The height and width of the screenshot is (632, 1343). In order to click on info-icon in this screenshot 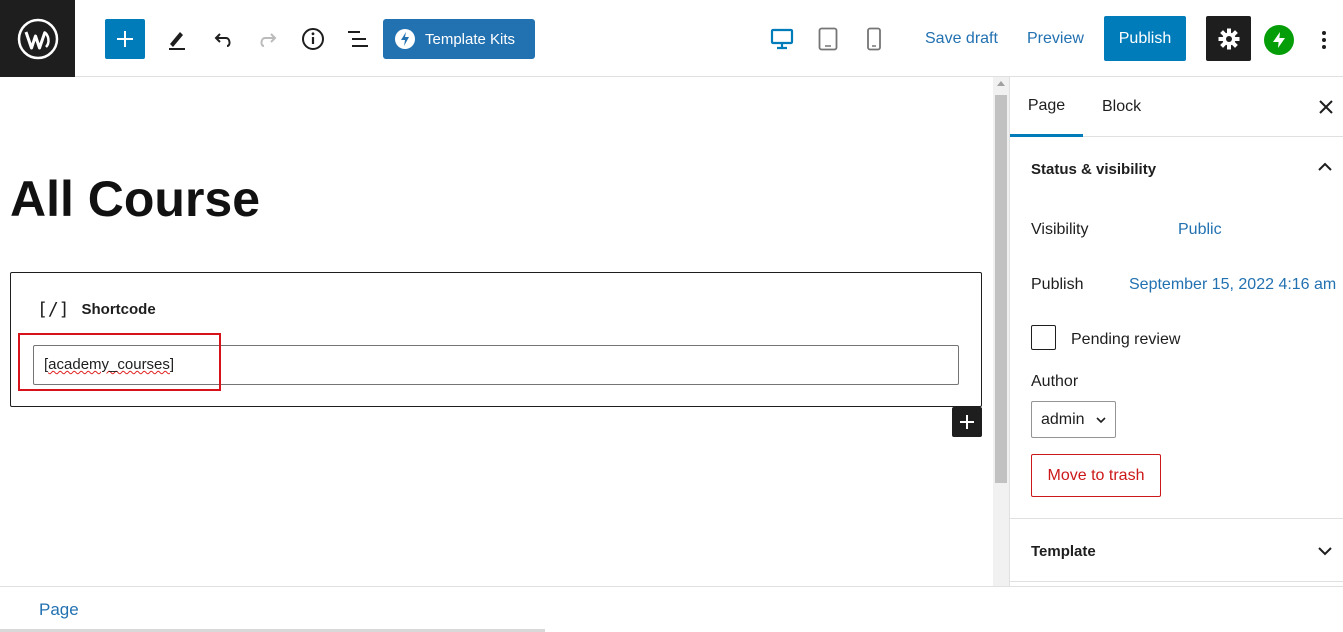, I will do `click(313, 39)`.